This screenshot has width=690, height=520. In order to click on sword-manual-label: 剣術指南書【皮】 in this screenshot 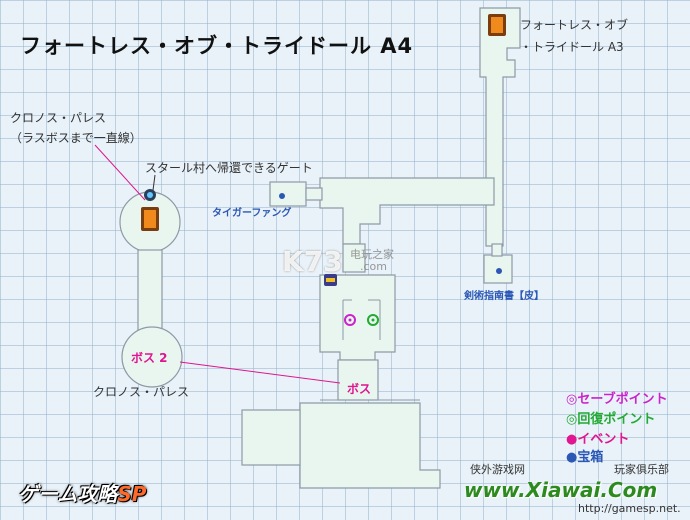, I will do `click(504, 296)`.